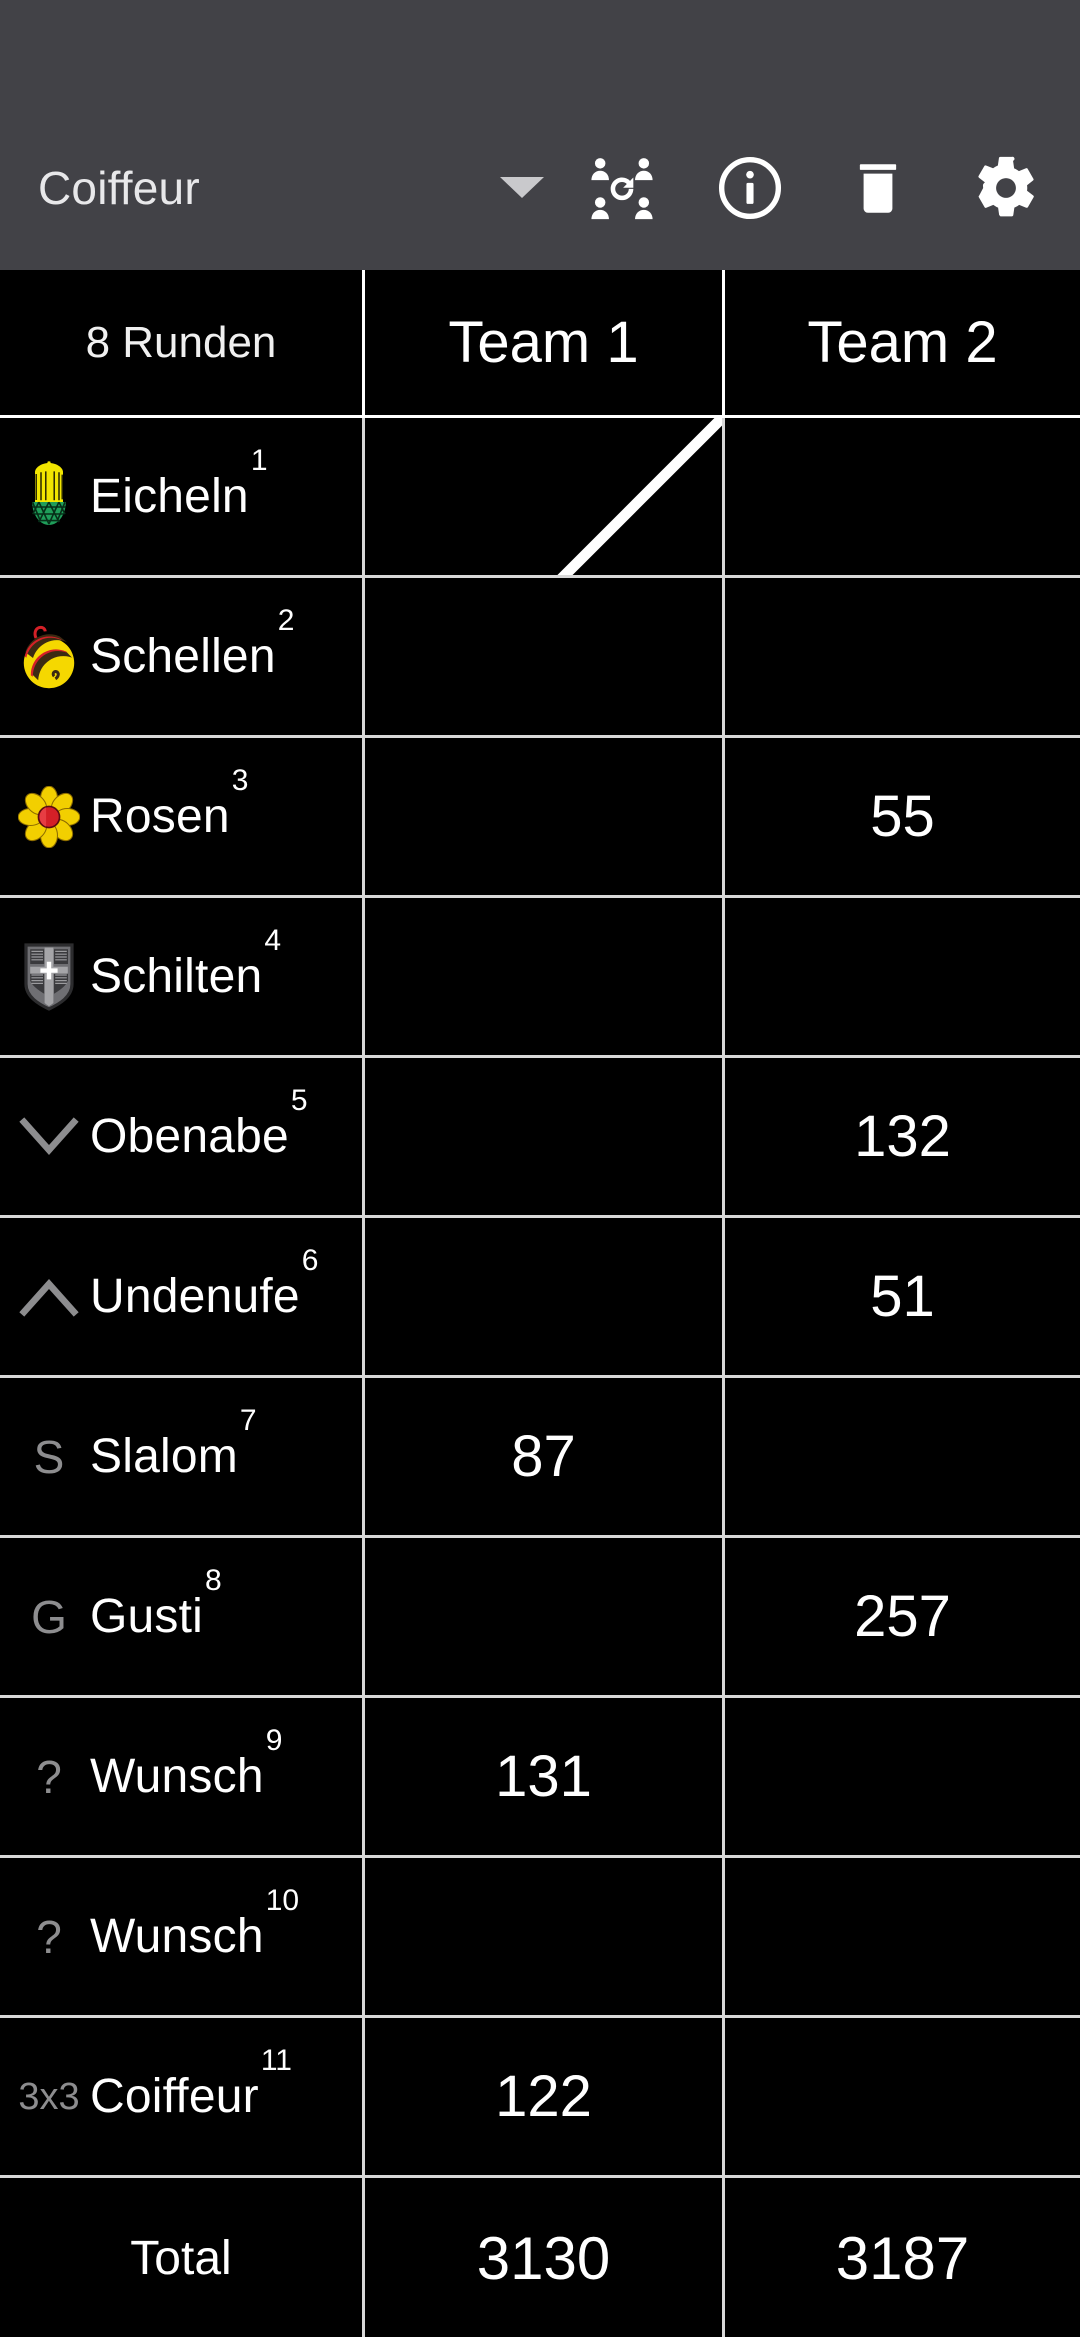  I want to click on round-index: 2, so click(286, 620).